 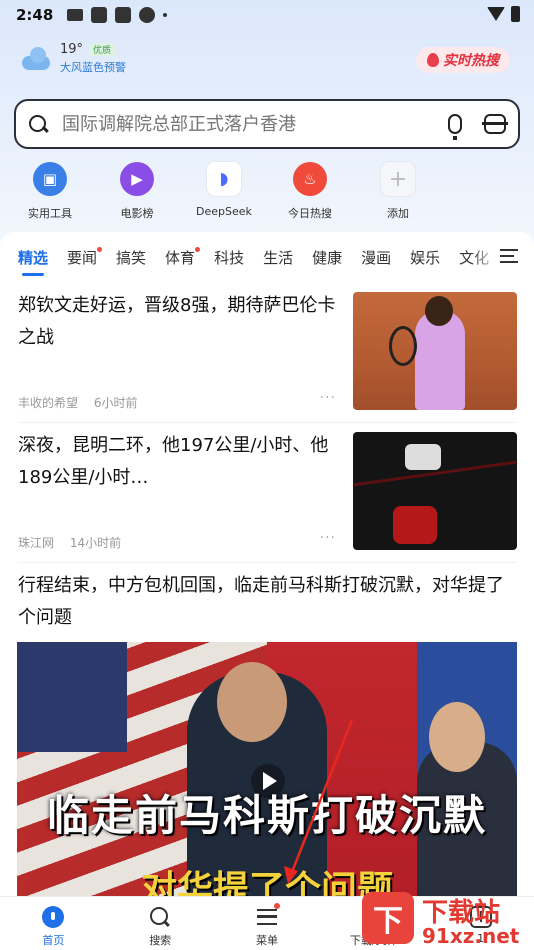 What do you see at coordinates (398, 213) in the screenshot?
I see `shortcut-label: 添加` at bounding box center [398, 213].